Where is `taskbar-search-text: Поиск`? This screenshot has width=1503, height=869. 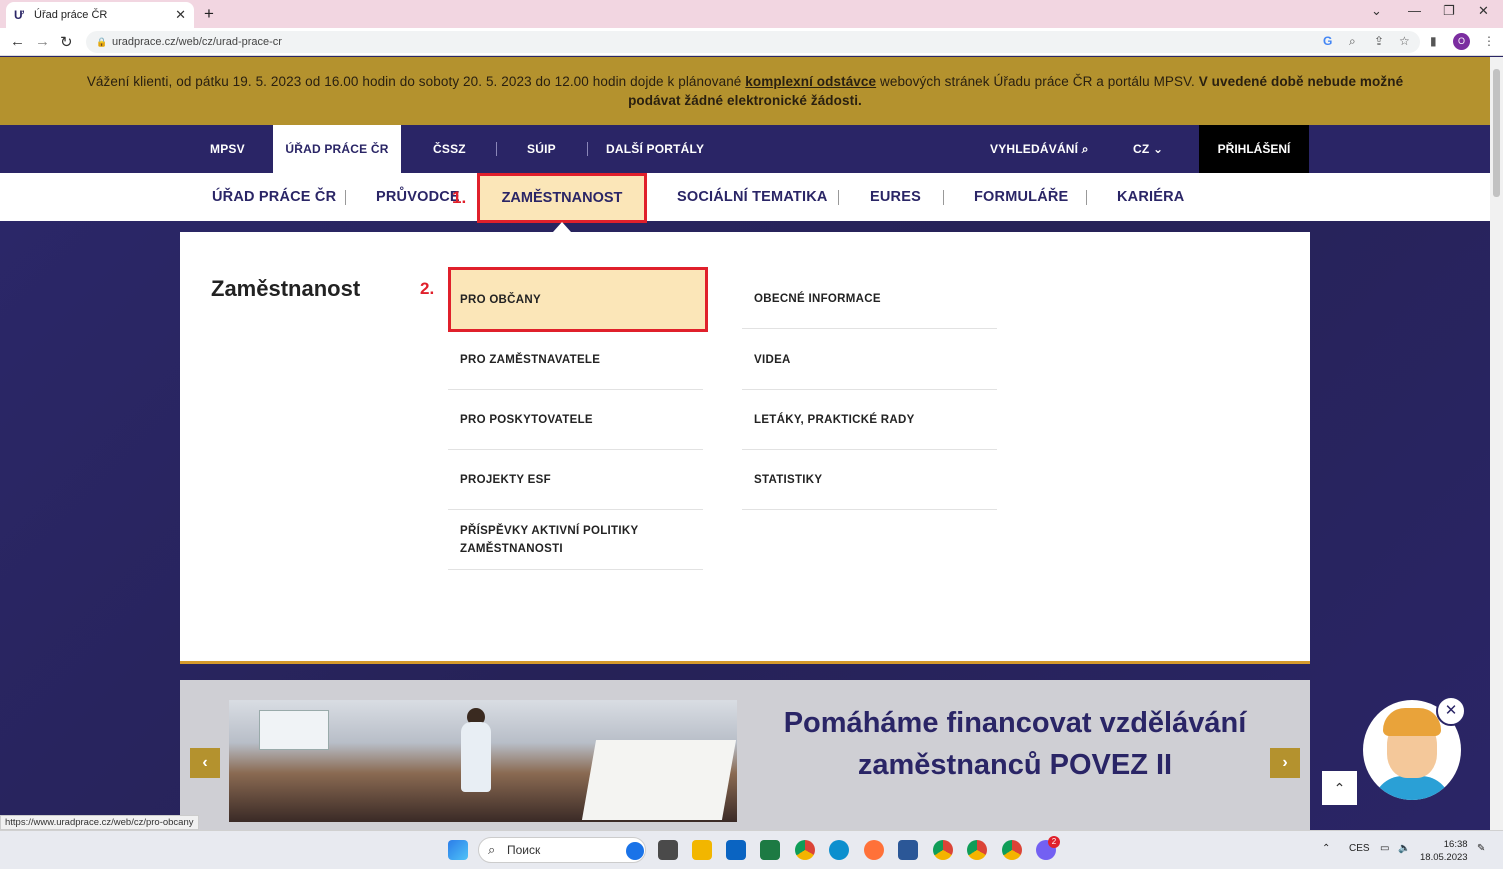
taskbar-search-text: Поиск is located at coordinates (524, 850).